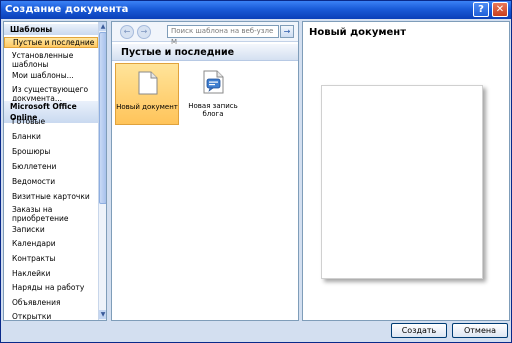 This screenshot has width=512, height=343. I want to click on category-announcements: Объявления, so click(51, 302).